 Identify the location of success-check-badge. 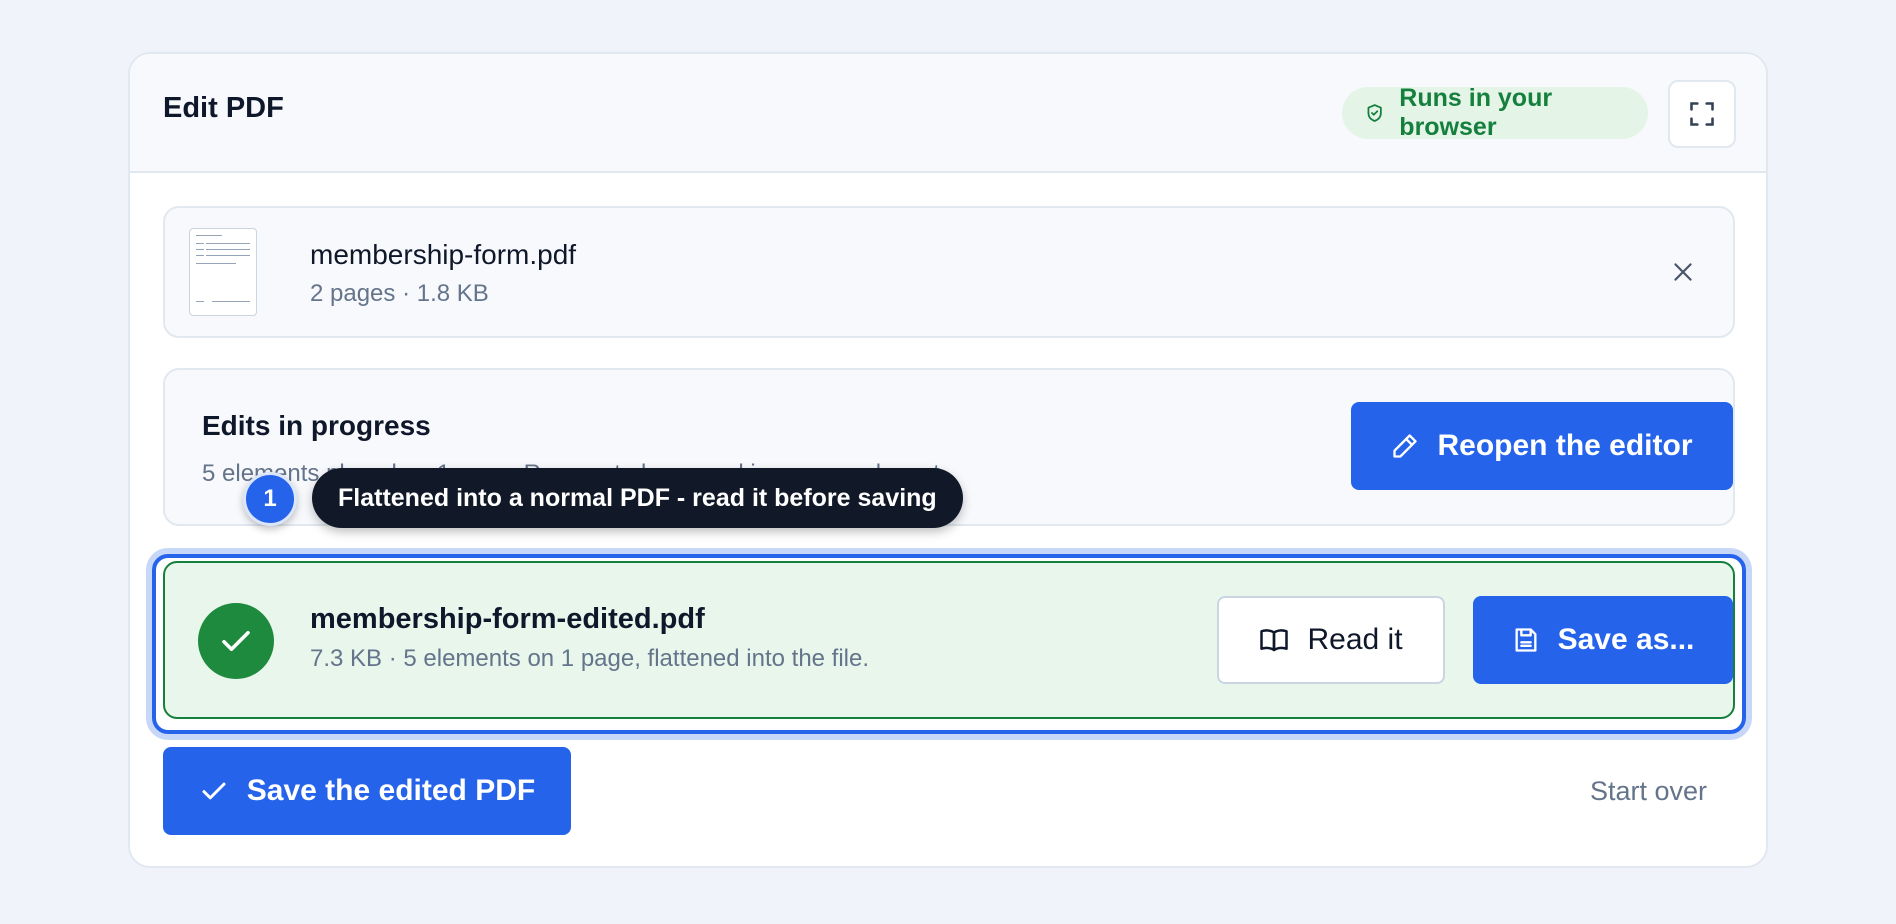
(236, 641).